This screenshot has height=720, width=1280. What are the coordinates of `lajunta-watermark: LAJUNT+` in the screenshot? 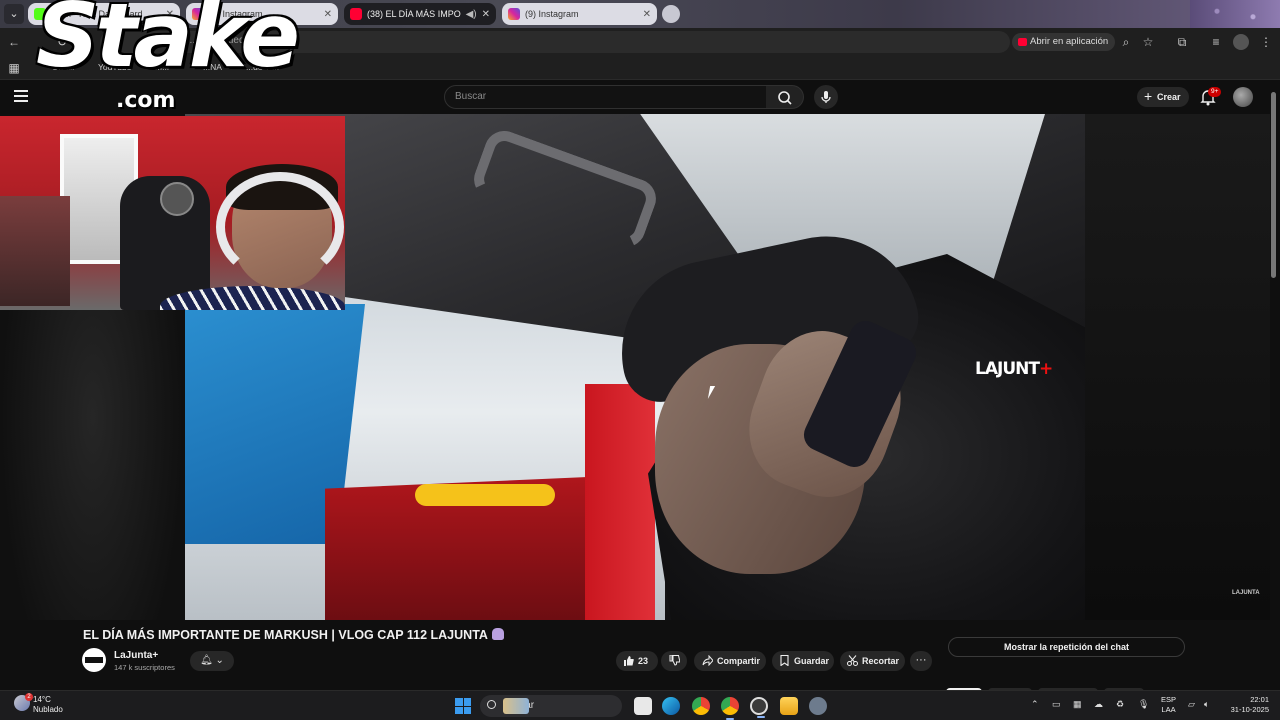 It's located at (1014, 369).